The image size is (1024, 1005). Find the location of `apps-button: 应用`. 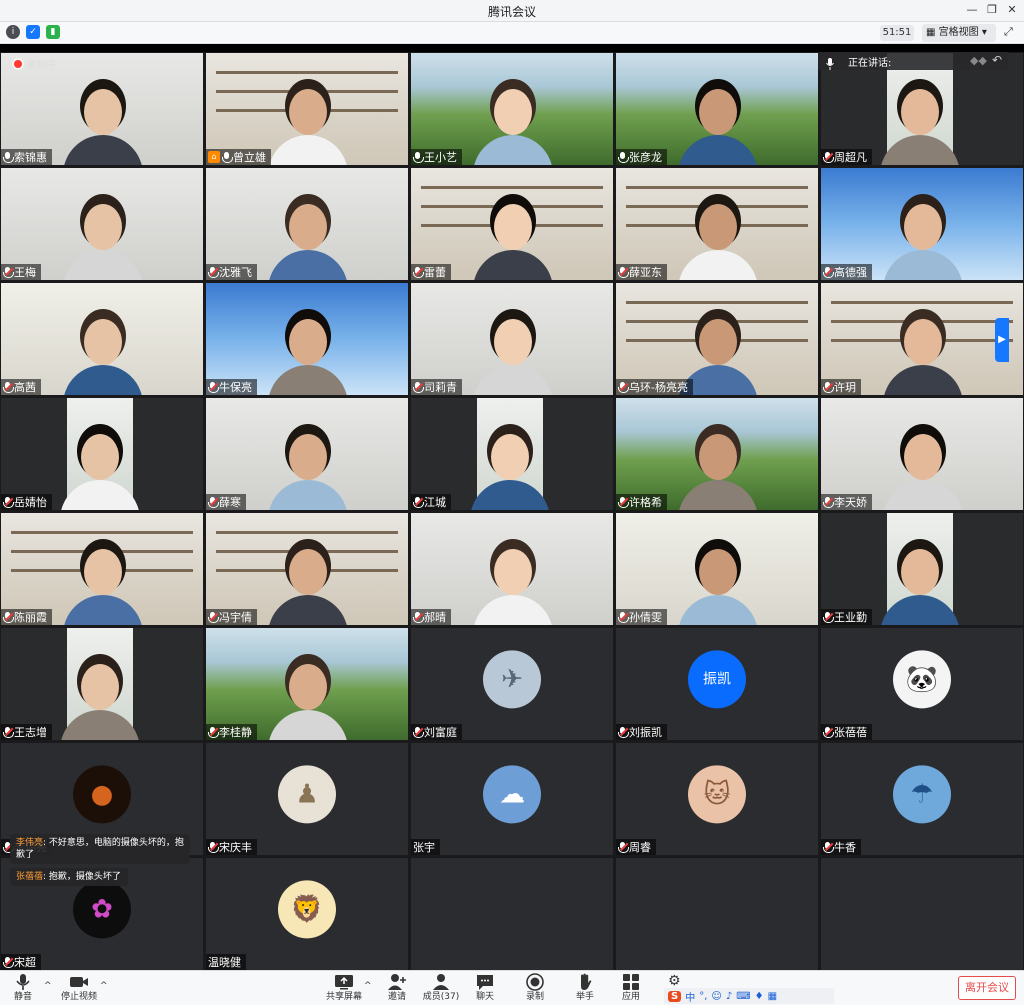

apps-button: 应用 is located at coordinates (631, 988).